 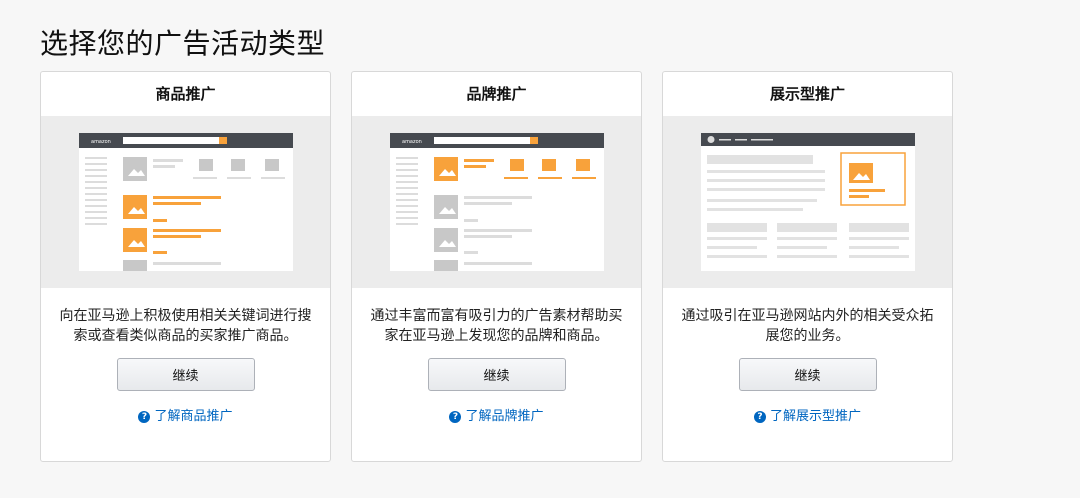 I want to click on learn-more-link: ? 了解展示型推广, so click(x=807, y=414).